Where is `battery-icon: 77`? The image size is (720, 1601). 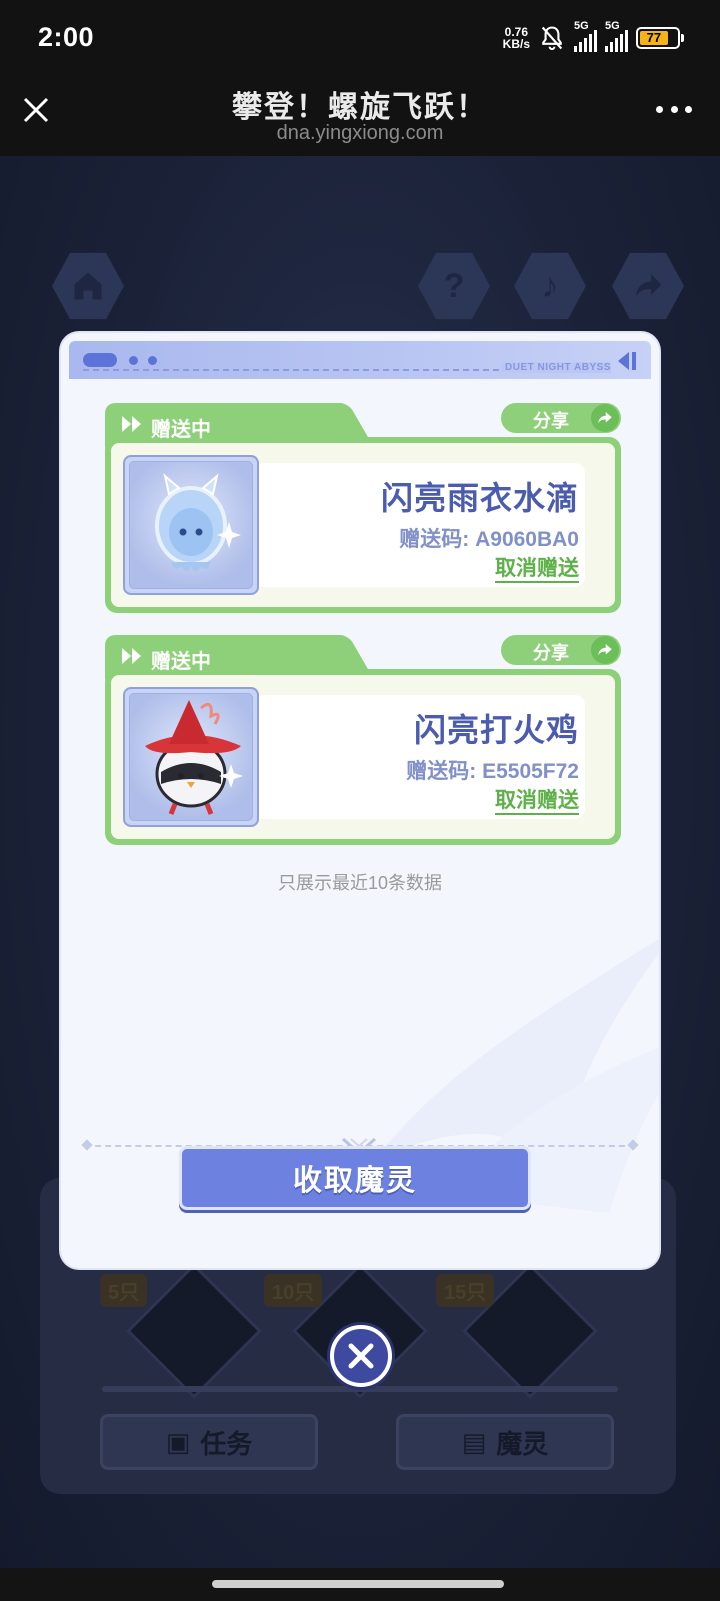
battery-icon: 77 is located at coordinates (660, 38).